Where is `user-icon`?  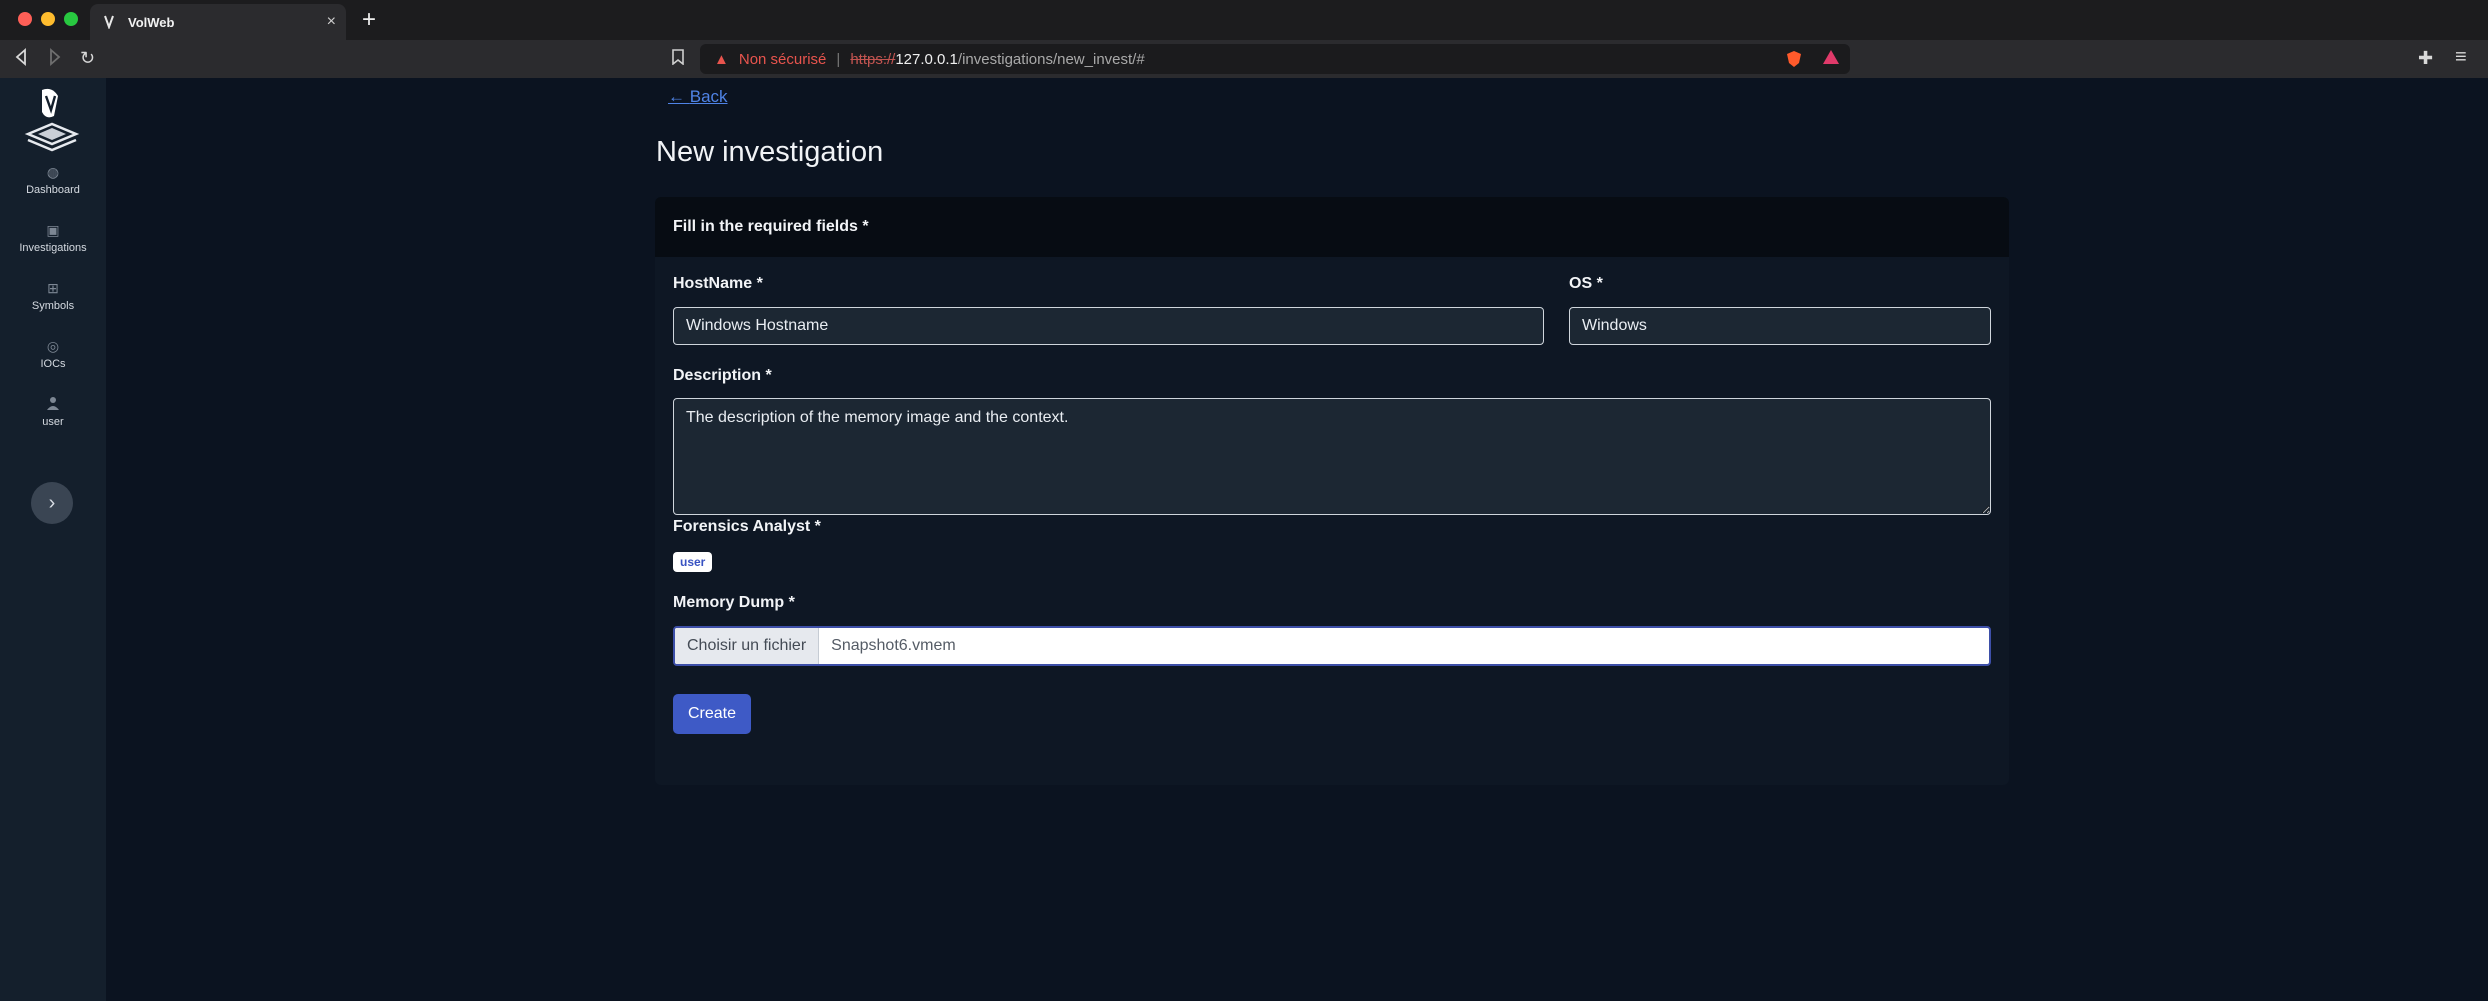 user-icon is located at coordinates (53, 405).